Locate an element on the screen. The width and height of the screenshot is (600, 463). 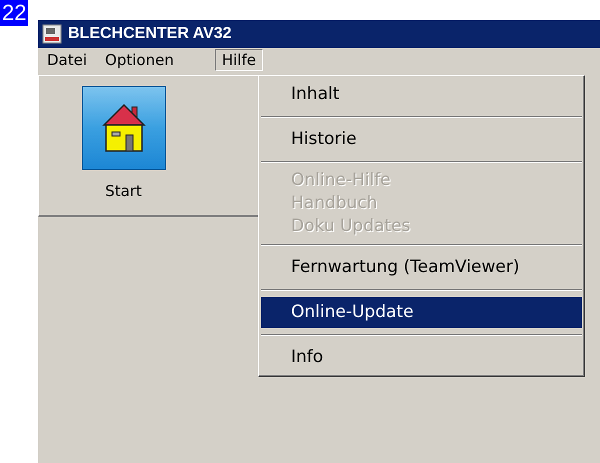
start-button is located at coordinates (124, 128).